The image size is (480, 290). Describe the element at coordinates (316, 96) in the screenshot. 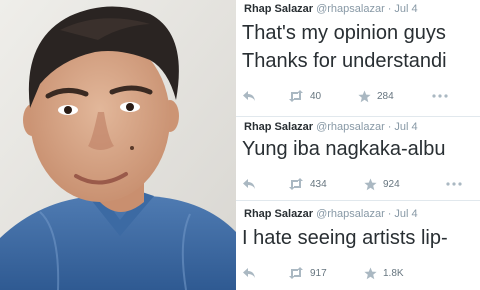

I see `retweet-count: 40` at that location.